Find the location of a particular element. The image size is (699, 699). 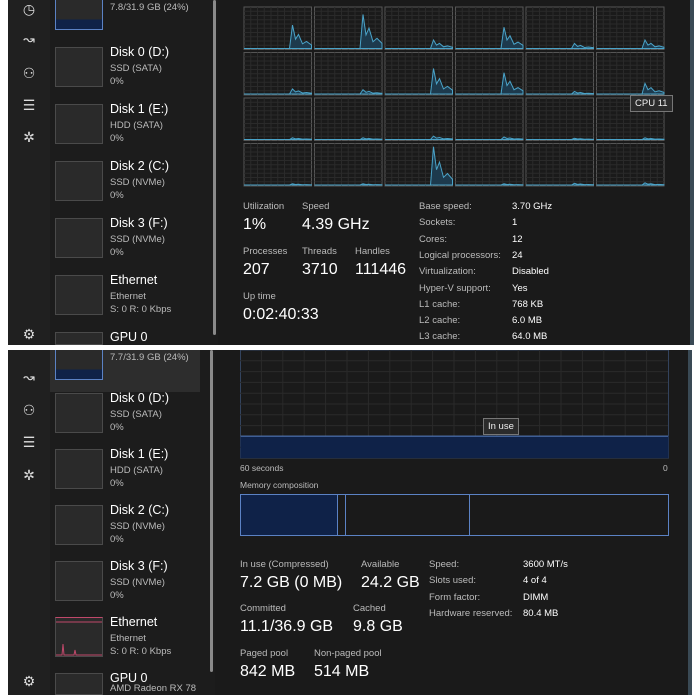

spec-value: 64.0 MB is located at coordinates (530, 337).